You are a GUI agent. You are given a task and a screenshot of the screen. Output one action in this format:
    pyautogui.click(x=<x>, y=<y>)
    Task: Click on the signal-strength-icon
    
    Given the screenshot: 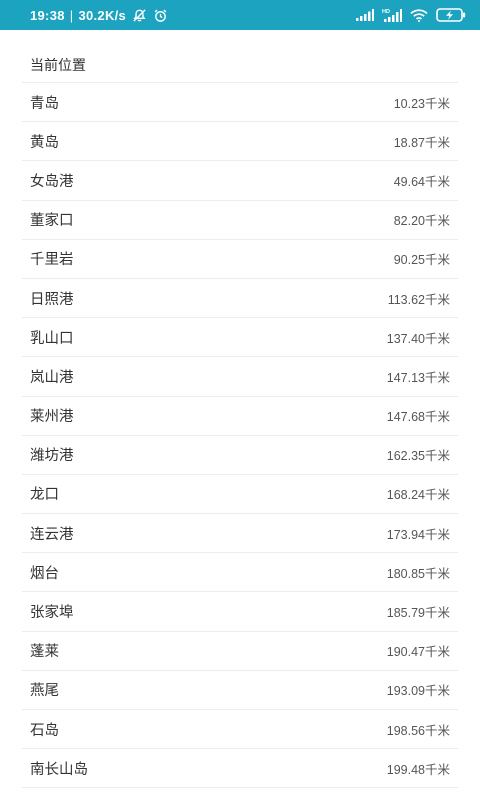 What is the action you would take?
    pyautogui.click(x=365, y=15)
    